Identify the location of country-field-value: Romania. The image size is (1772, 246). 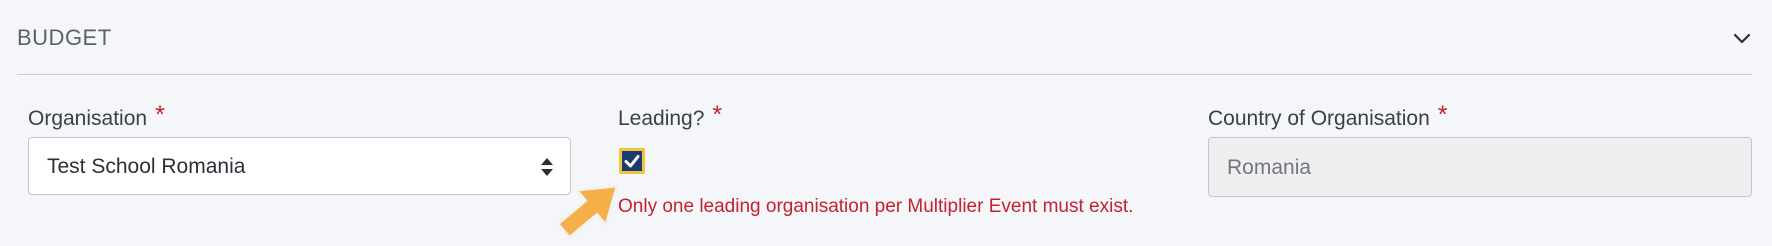
(1269, 167).